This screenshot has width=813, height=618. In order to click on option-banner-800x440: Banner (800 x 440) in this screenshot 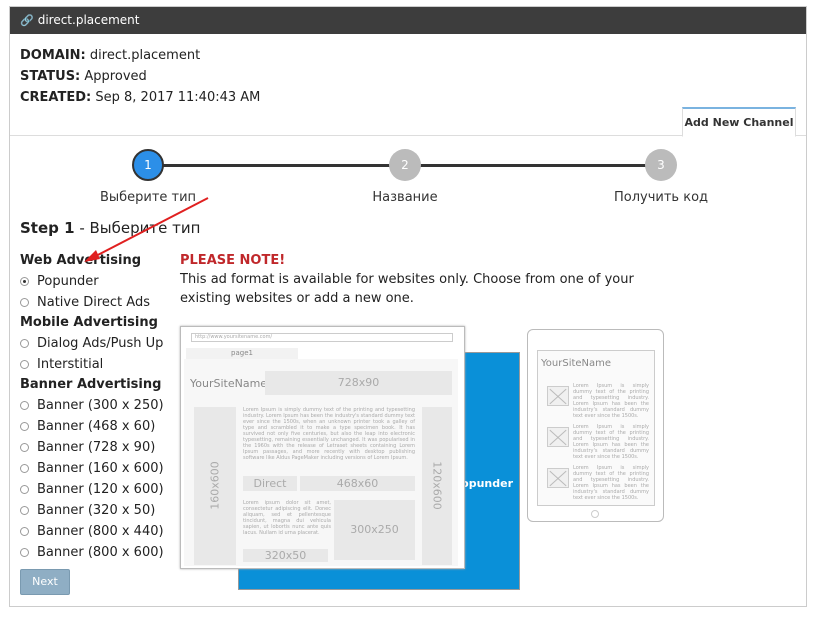, I will do `click(92, 531)`.